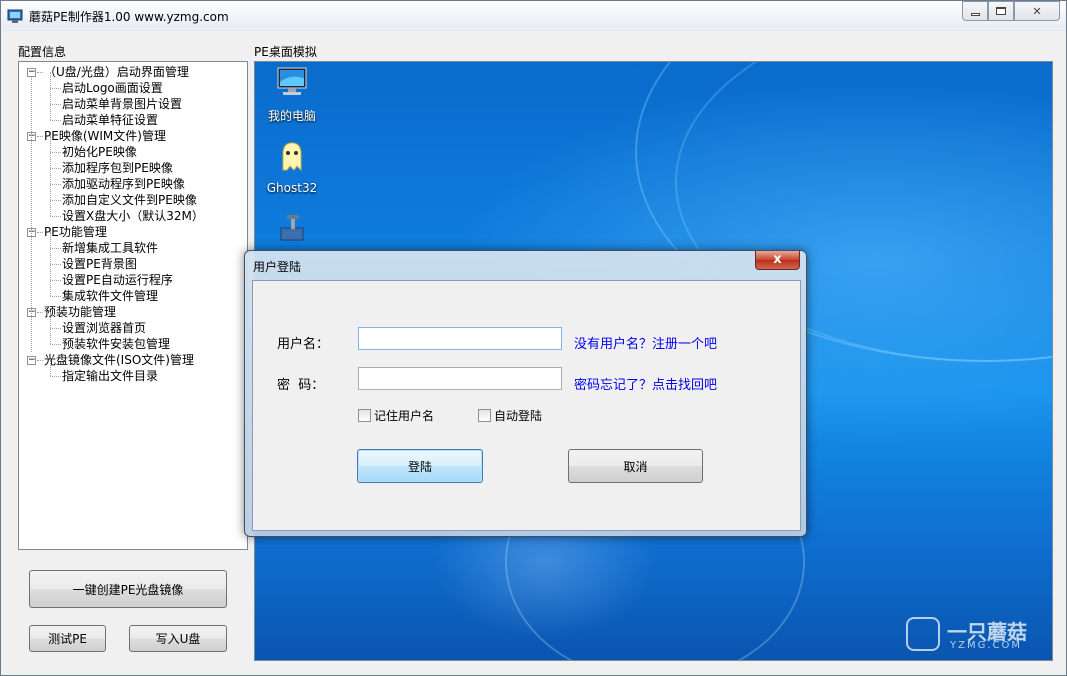 The width and height of the screenshot is (1067, 676). I want to click on tree-node-item: 启动菜单特征设置, so click(110, 120).